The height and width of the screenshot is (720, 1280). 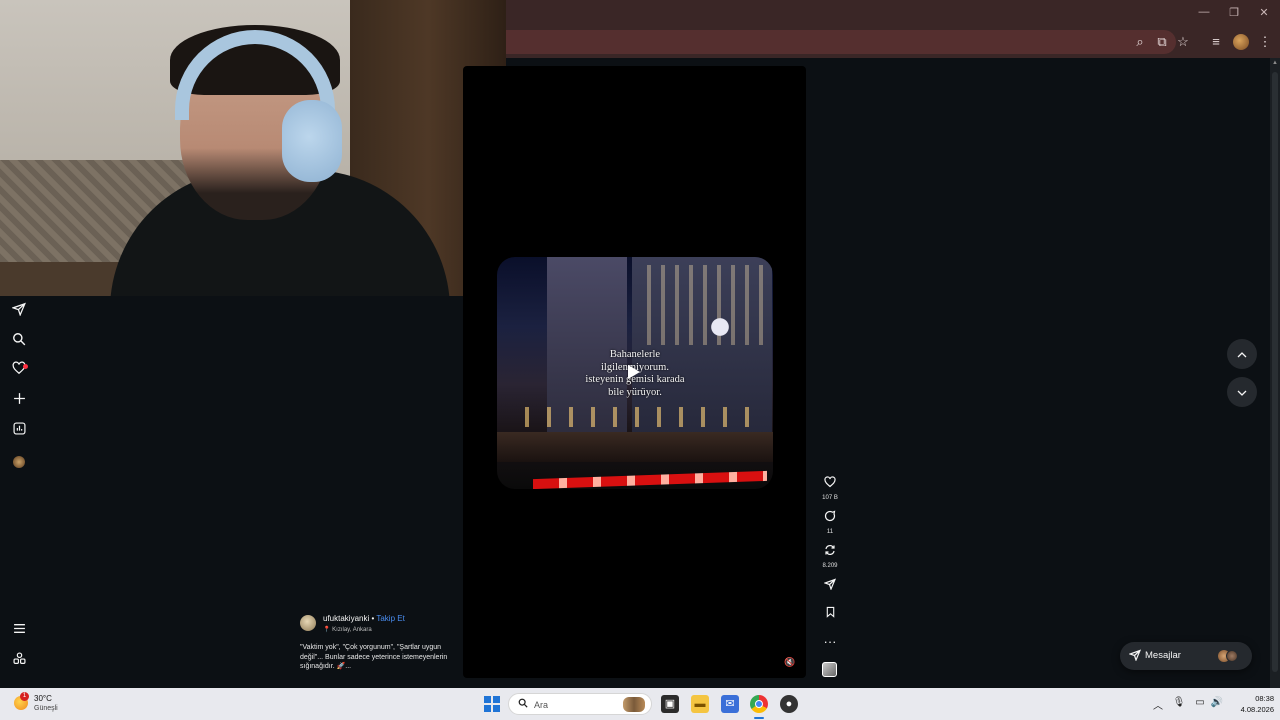 I want to click on profile-icon, so click(x=1241, y=42).